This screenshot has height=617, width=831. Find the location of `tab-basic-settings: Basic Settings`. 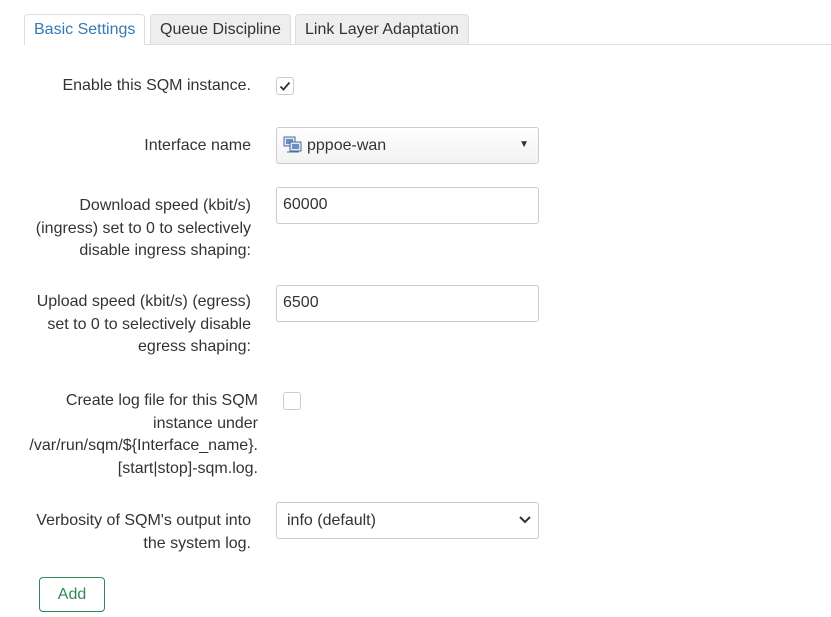

tab-basic-settings: Basic Settings is located at coordinates (85, 29).